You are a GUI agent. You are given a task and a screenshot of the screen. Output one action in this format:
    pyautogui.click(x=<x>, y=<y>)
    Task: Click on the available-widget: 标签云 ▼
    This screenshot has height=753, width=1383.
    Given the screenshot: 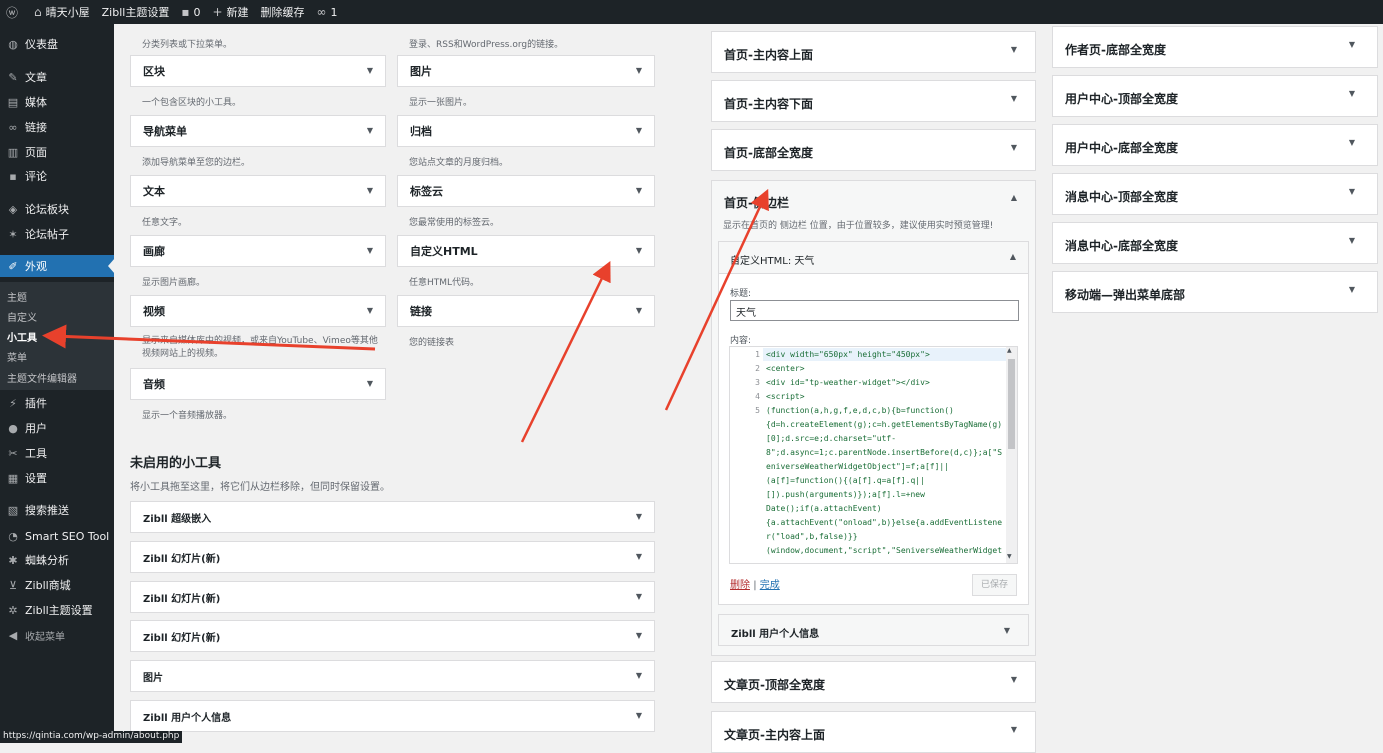 What is the action you would take?
    pyautogui.click(x=526, y=191)
    